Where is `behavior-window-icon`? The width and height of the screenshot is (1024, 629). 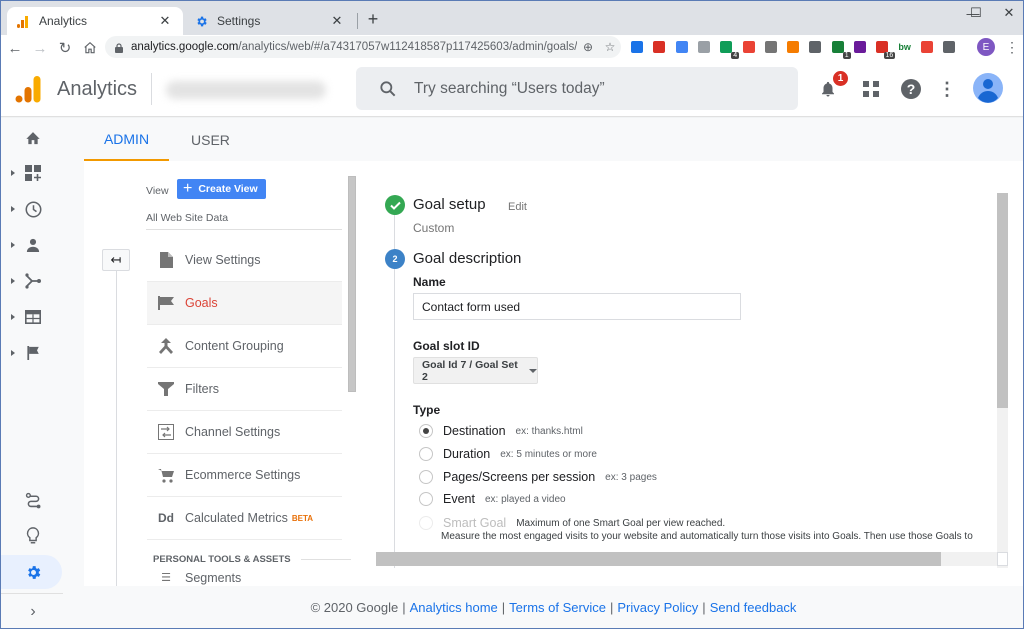 behavior-window-icon is located at coordinates (33, 317).